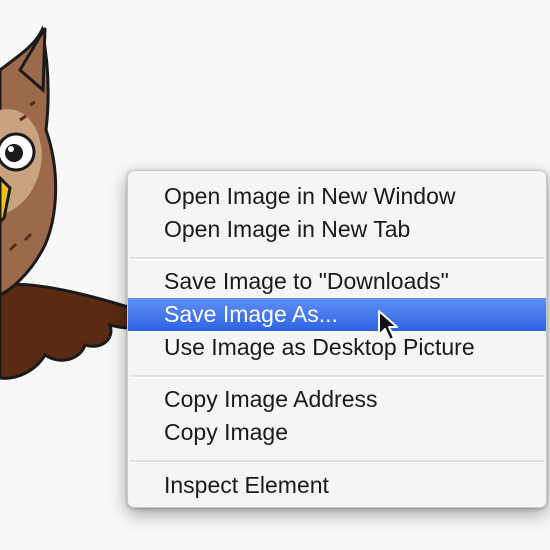 This screenshot has height=550, width=550. What do you see at coordinates (388, 325) in the screenshot?
I see `arrow-cursor-icon` at bounding box center [388, 325].